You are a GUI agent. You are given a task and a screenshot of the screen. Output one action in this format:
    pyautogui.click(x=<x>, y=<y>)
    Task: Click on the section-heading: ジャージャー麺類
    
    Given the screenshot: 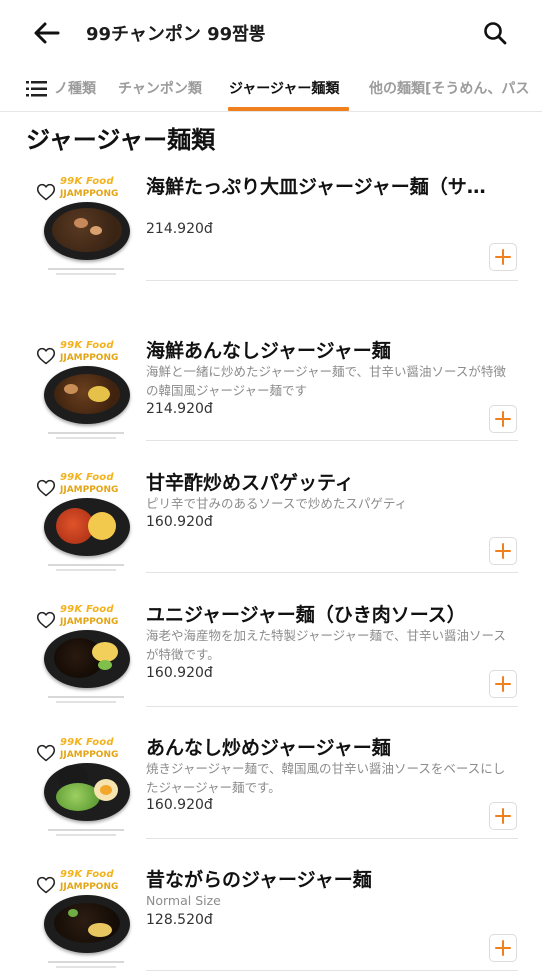 What is the action you would take?
    pyautogui.click(x=121, y=140)
    